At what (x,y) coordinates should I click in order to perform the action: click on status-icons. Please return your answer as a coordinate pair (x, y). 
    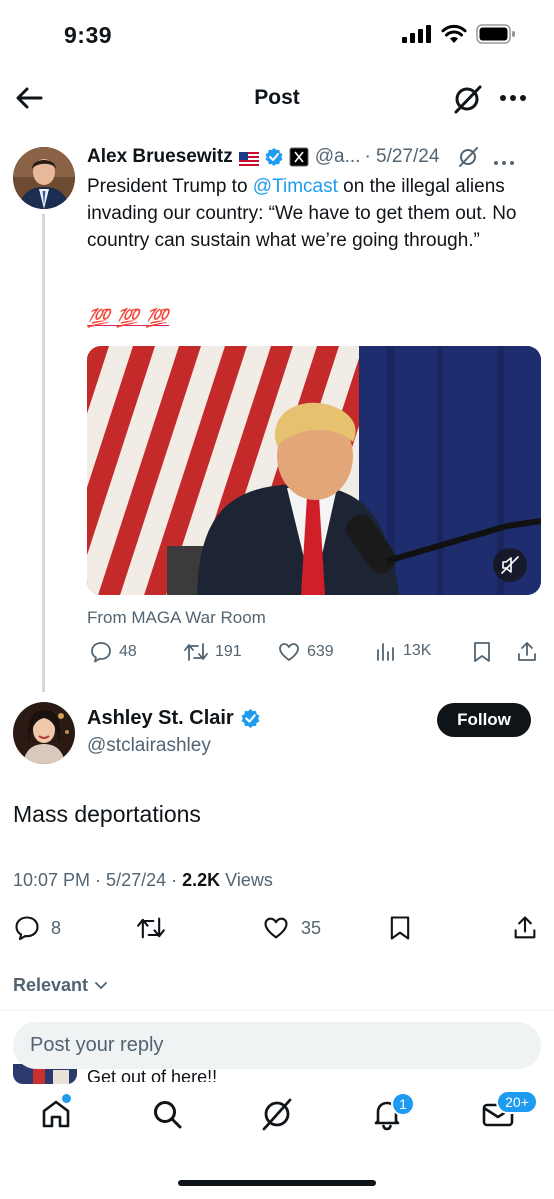
    Looking at the image, I should click on (459, 34).